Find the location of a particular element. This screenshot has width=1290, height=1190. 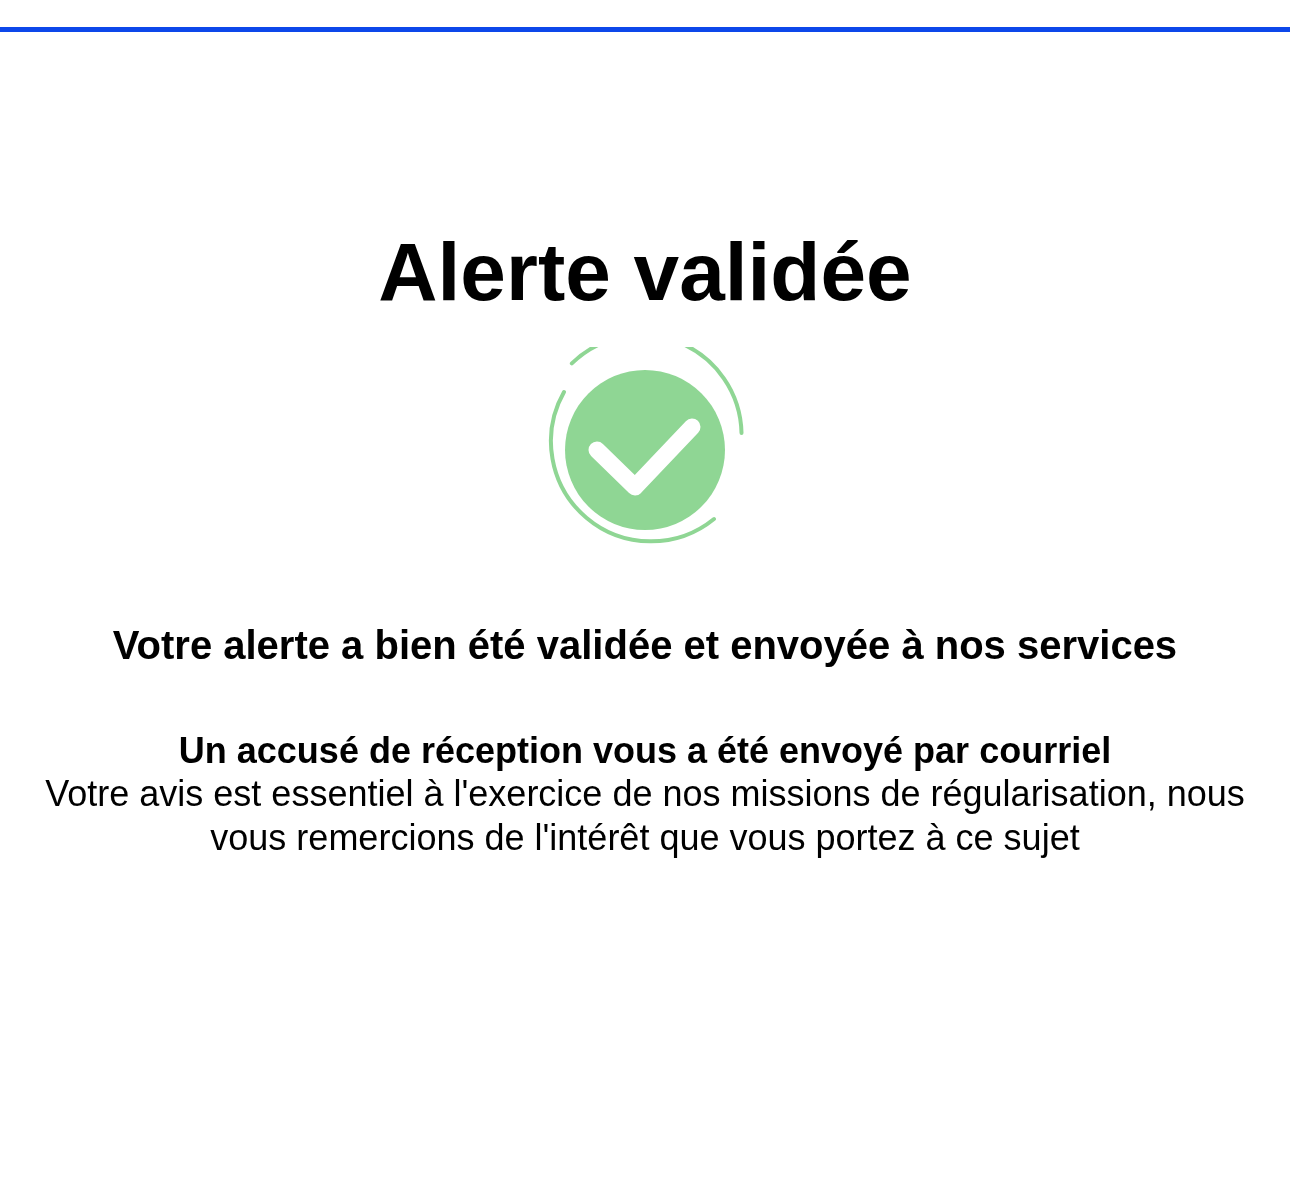

acknowledgement-text: Un accusé de réception vous a été envoyé par courriel is located at coordinates (645, 751).